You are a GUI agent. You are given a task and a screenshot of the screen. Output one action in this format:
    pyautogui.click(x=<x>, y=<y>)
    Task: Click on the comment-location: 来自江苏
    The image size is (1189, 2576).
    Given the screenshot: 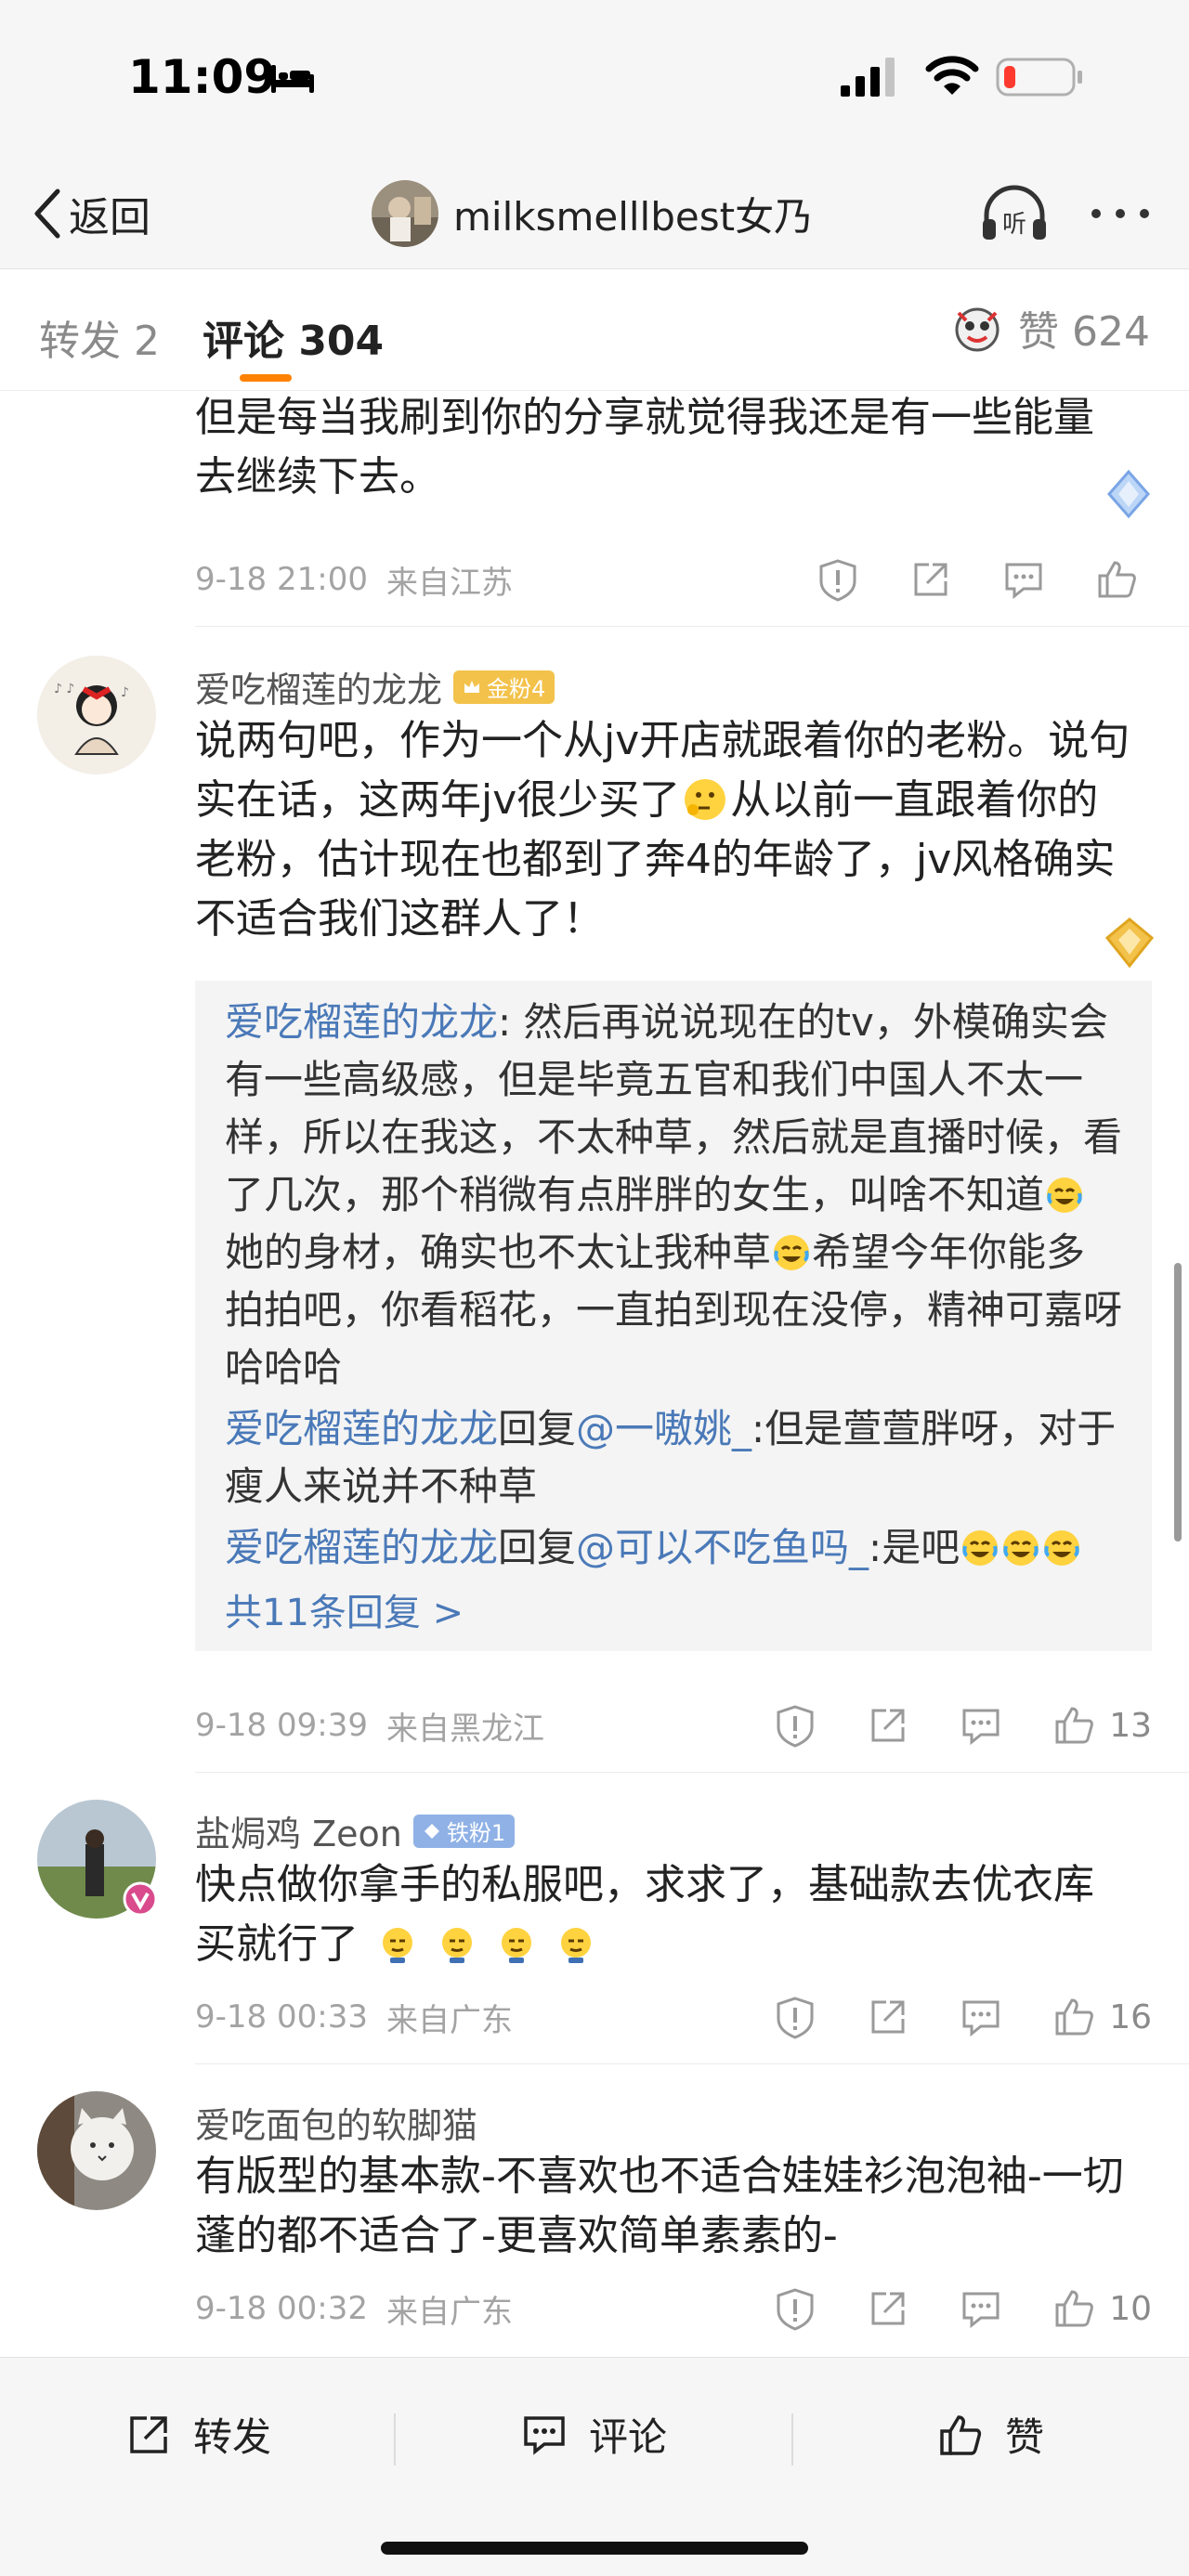 What is the action you would take?
    pyautogui.click(x=449, y=583)
    